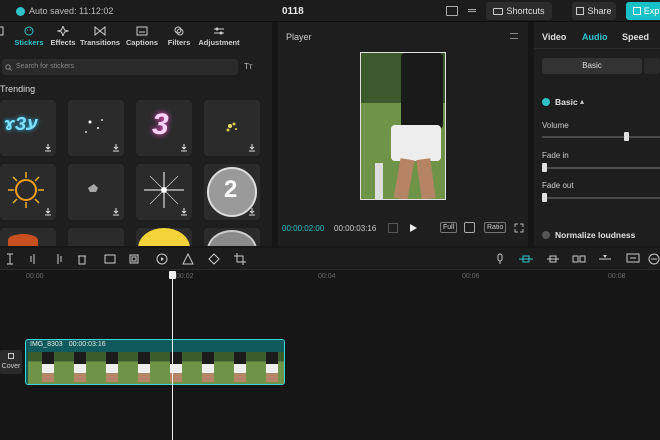 Image resolution: width=660 pixels, height=440 pixels. Describe the element at coordinates (643, 11) in the screenshot. I see `export-button: Exp` at that location.